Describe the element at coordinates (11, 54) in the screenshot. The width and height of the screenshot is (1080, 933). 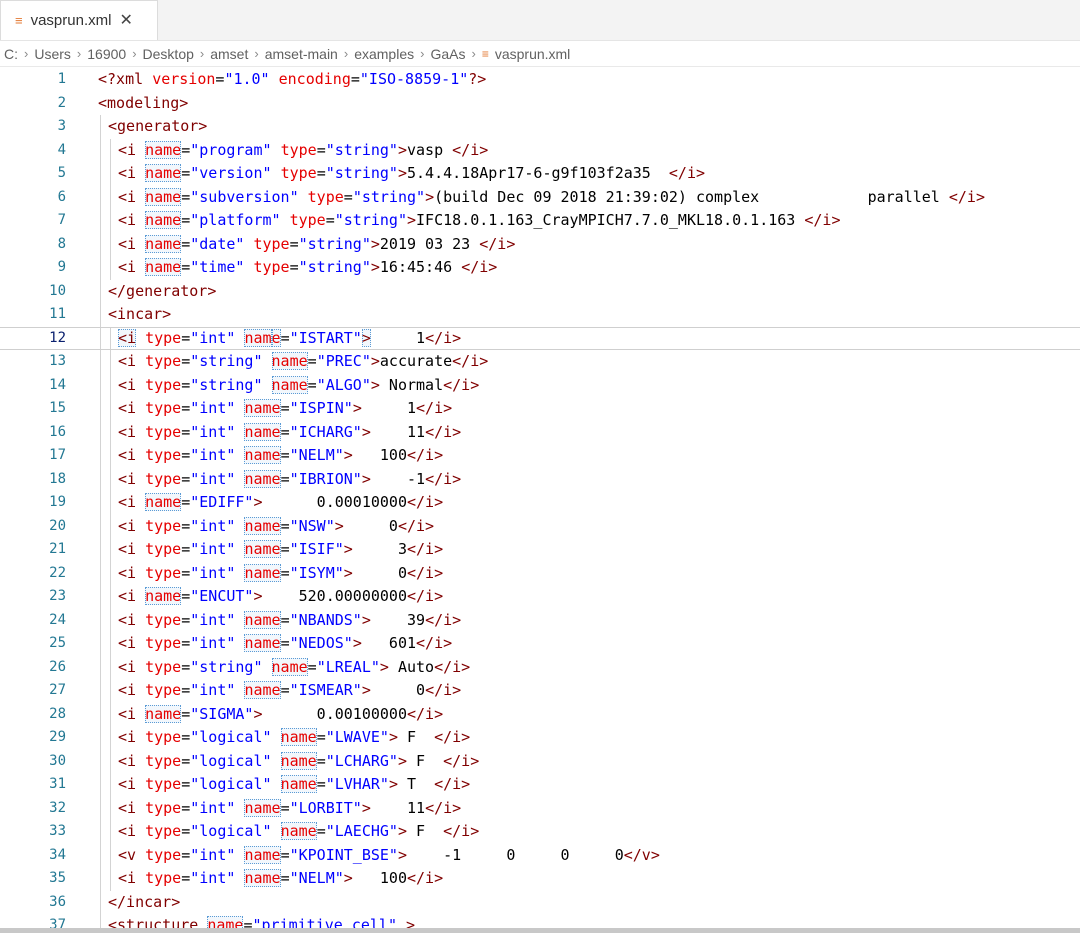
I see `breadcrumb-item: C:` at that location.